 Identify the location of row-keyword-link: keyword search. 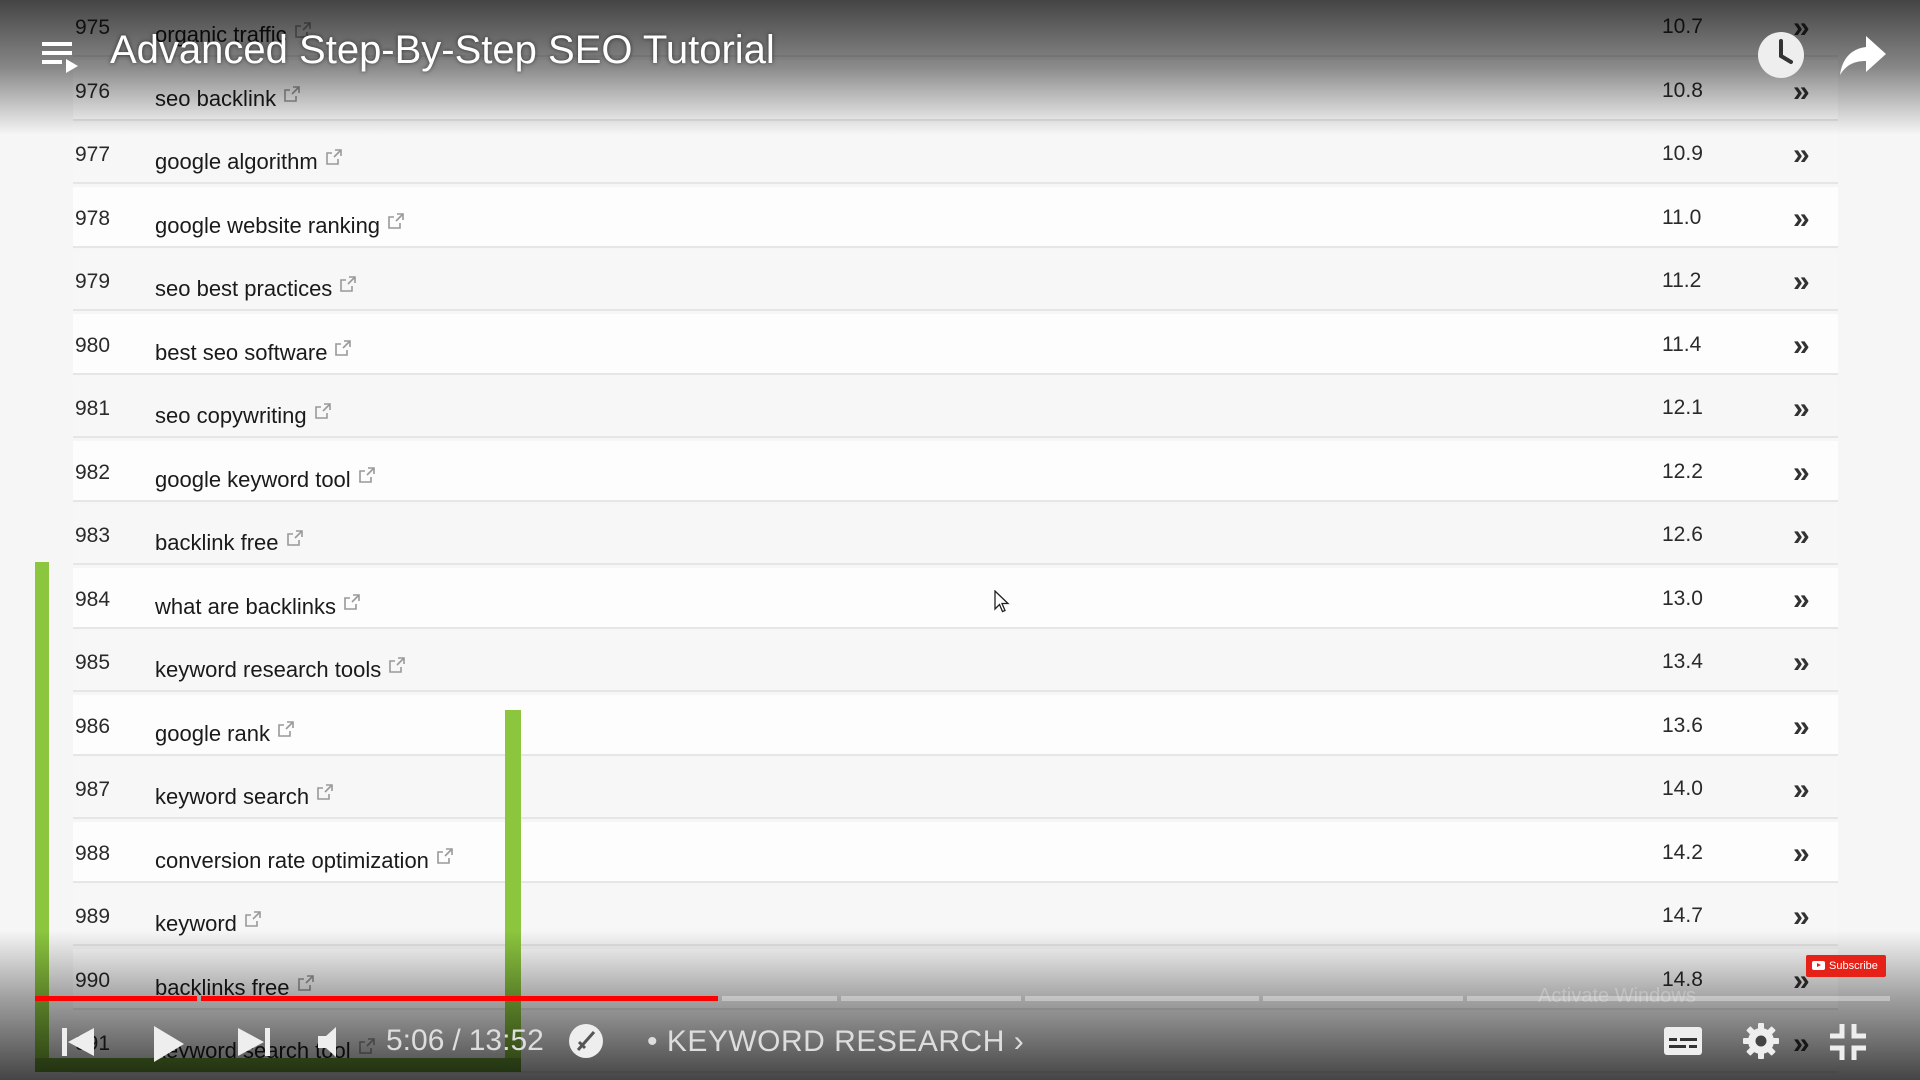
(244, 795).